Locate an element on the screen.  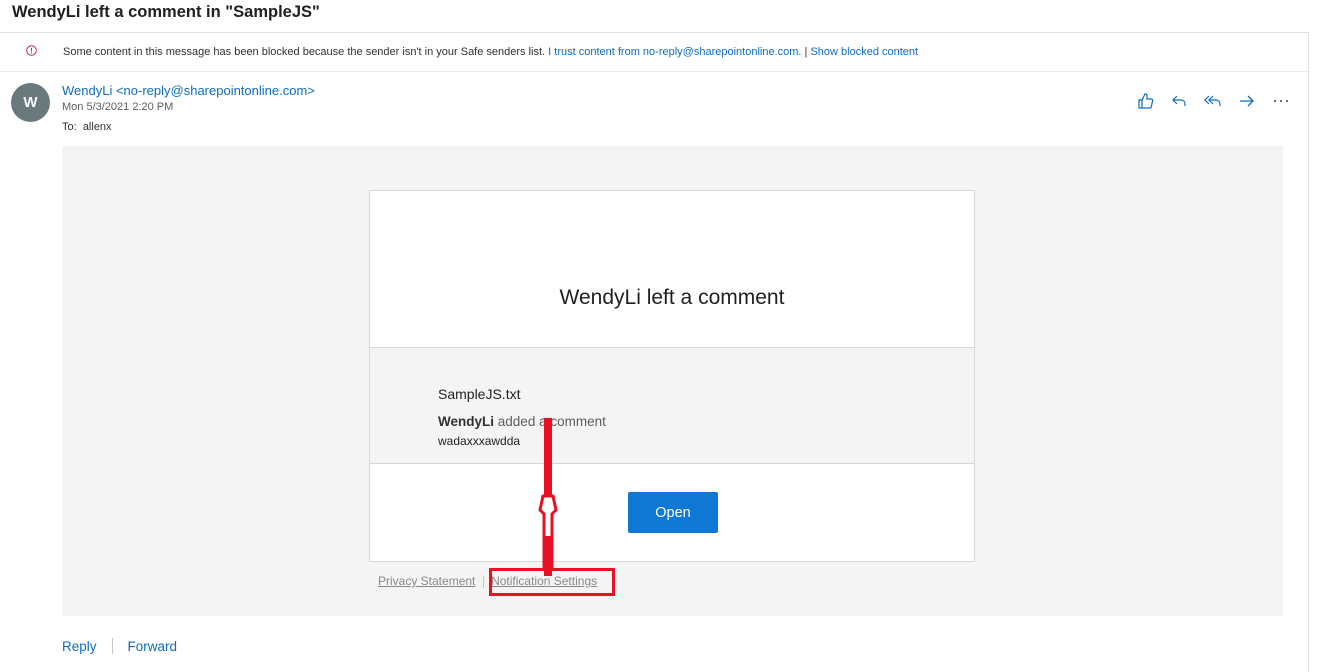
file-name: SampleJS.txt is located at coordinates (479, 394).